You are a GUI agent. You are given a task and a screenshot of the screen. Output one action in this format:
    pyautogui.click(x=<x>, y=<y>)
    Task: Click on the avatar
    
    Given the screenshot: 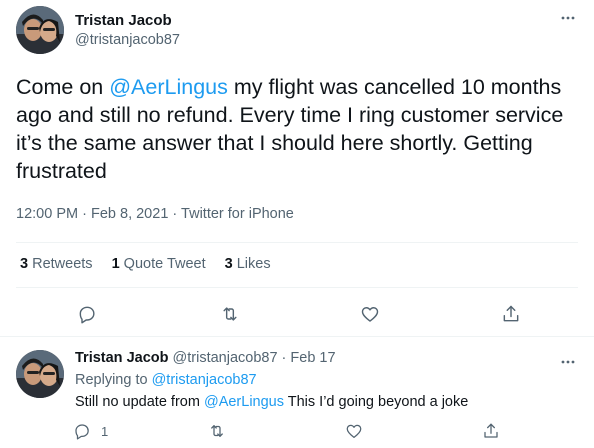 What is the action you would take?
    pyautogui.click(x=40, y=30)
    